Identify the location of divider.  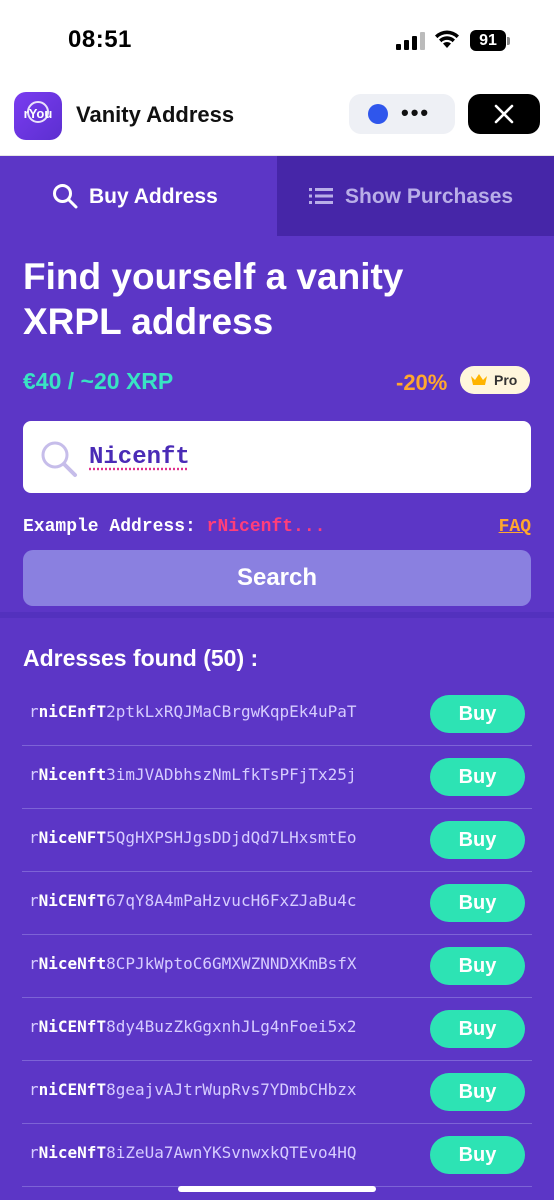
(277, 615).